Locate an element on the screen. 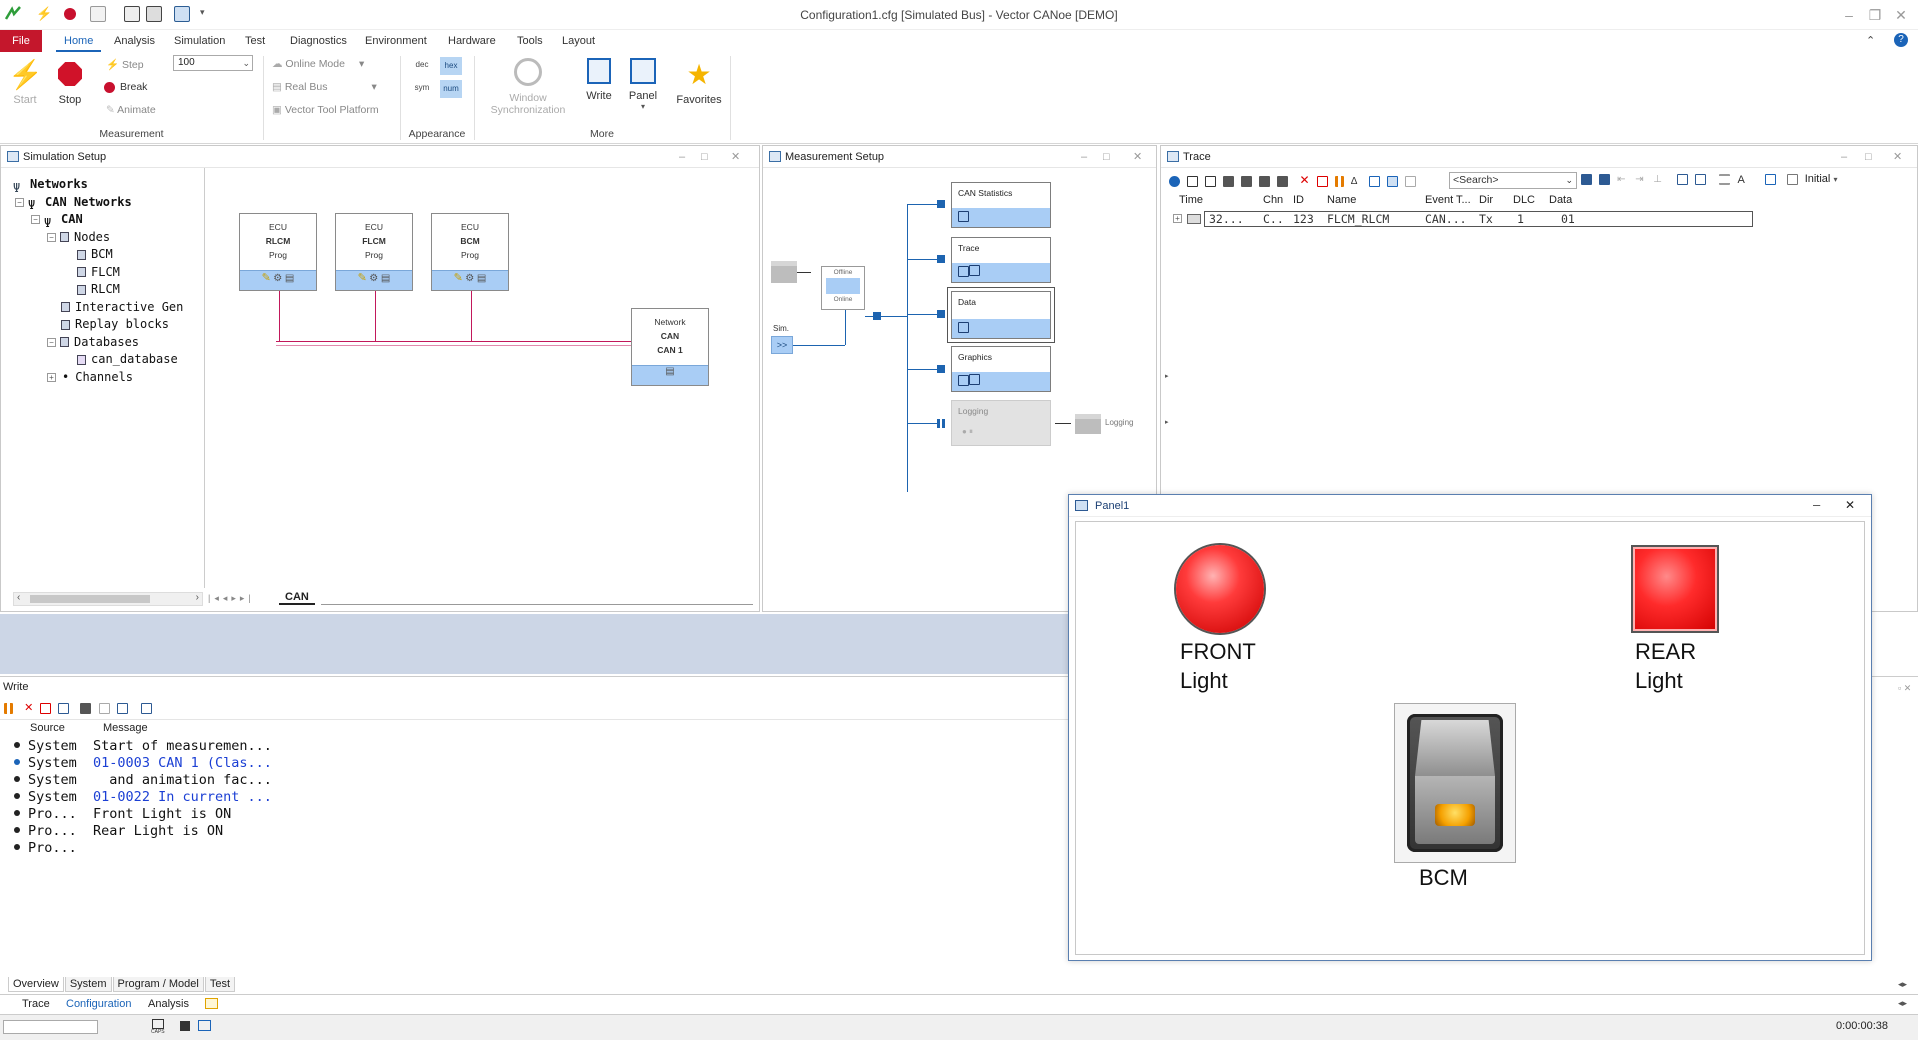  tab-configuration-page: Configuration is located at coordinates (98, 1004).